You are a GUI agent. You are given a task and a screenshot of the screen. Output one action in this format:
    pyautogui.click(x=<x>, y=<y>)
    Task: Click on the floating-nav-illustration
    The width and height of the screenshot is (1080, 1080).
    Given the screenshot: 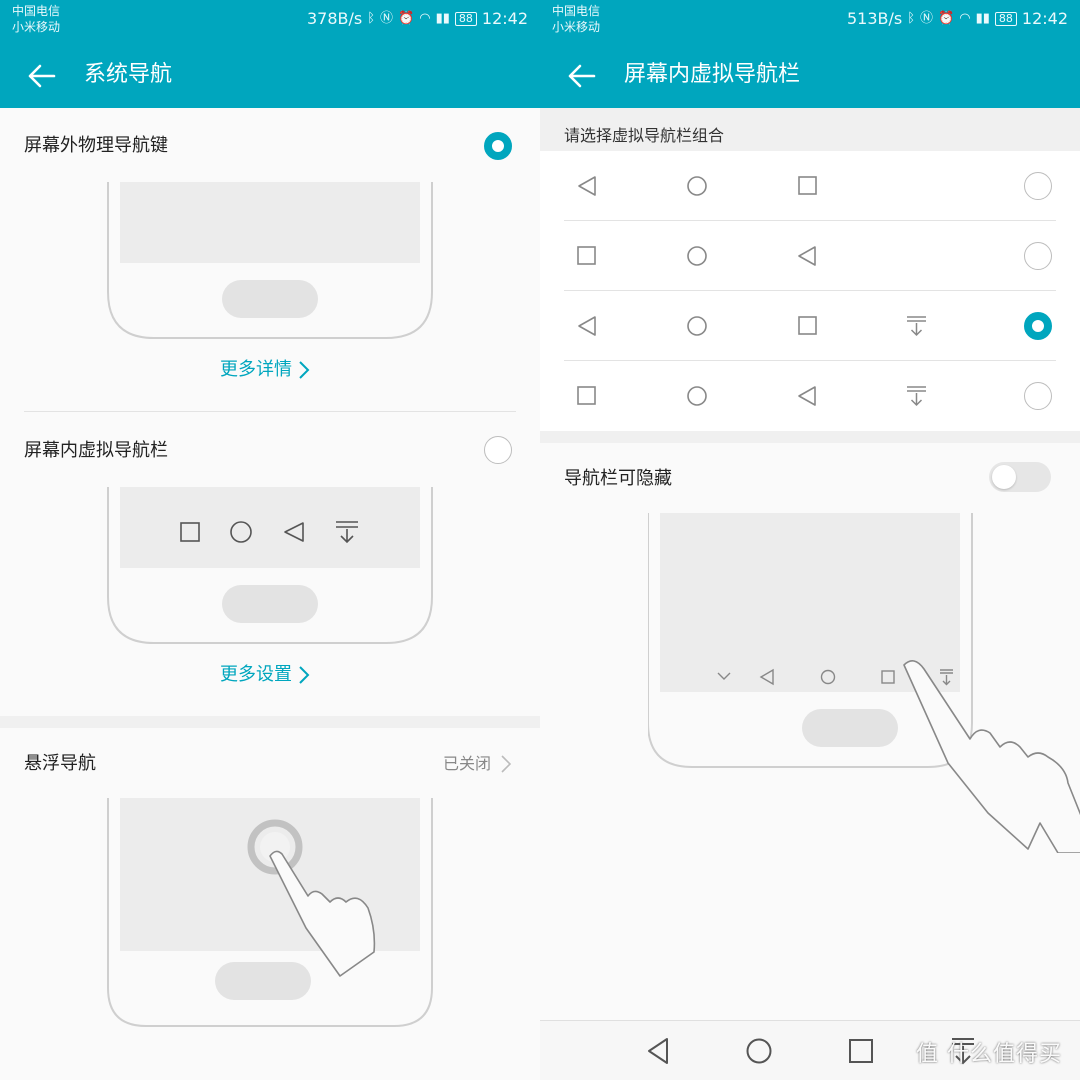 What is the action you would take?
    pyautogui.click(x=270, y=912)
    